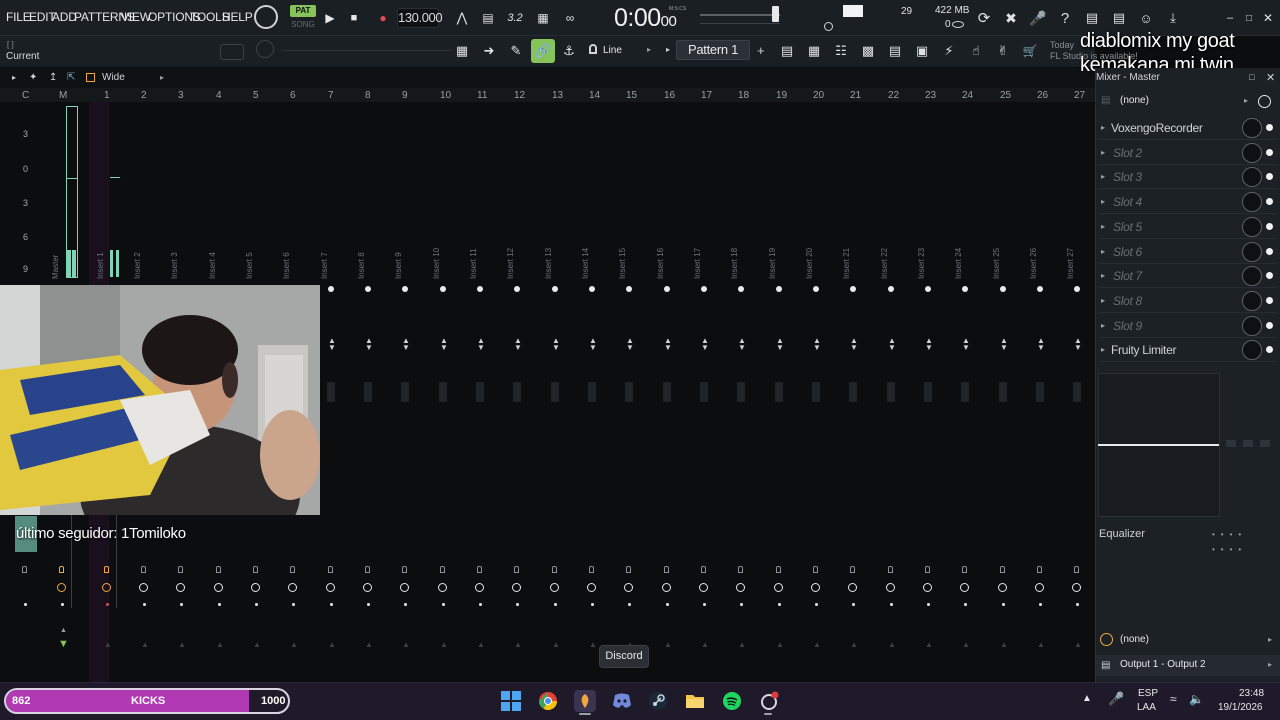  I want to click on eq-knob-icons: ••••, so click(1229, 549).